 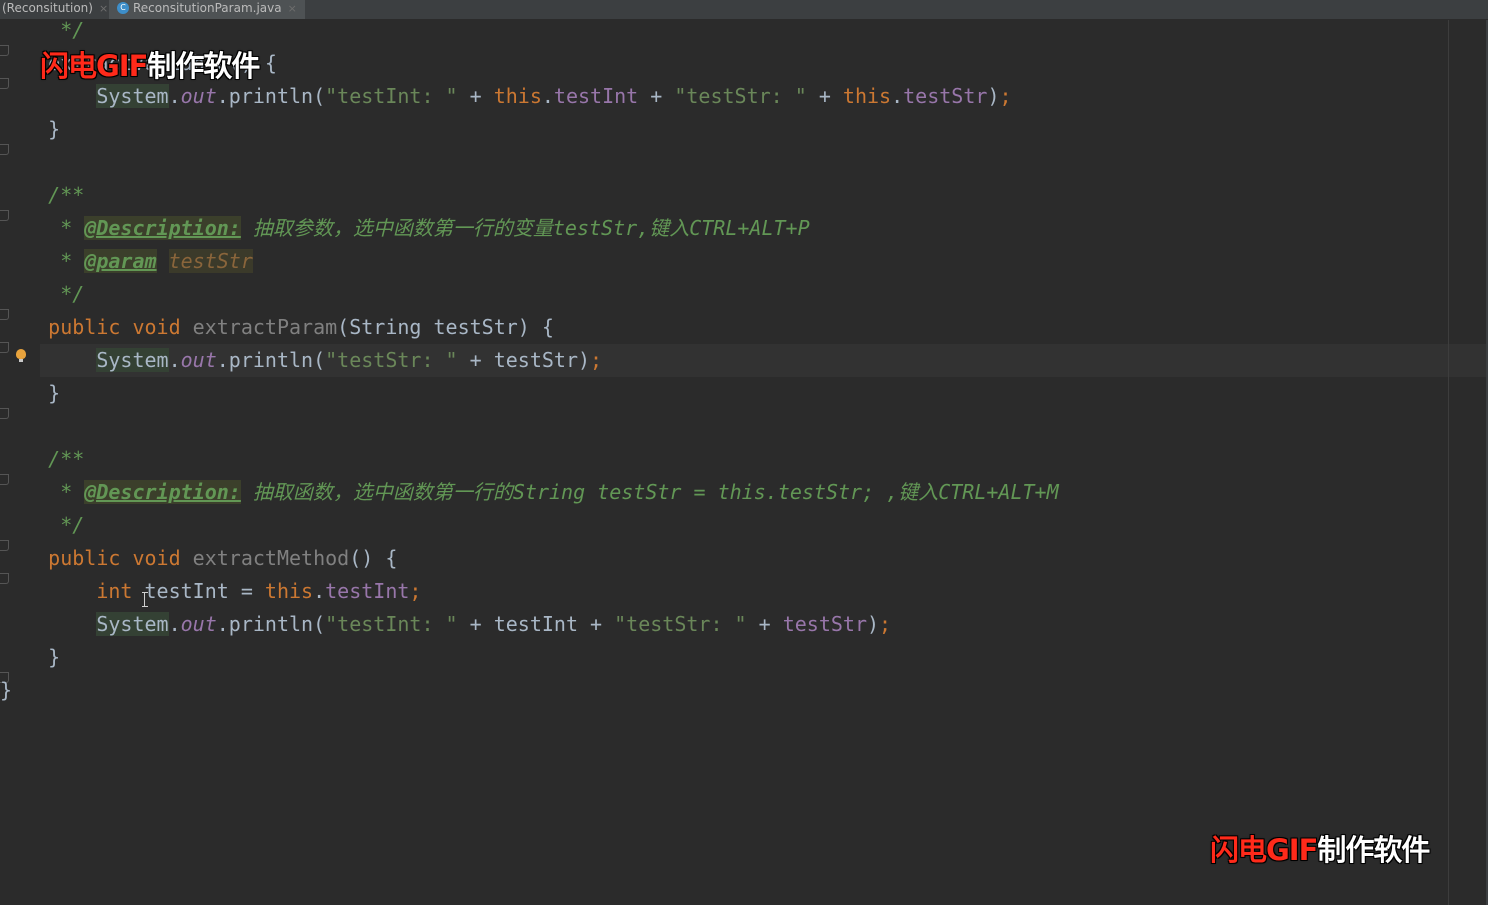 What do you see at coordinates (120, 261) in the screenshot?
I see `code-token: @param` at bounding box center [120, 261].